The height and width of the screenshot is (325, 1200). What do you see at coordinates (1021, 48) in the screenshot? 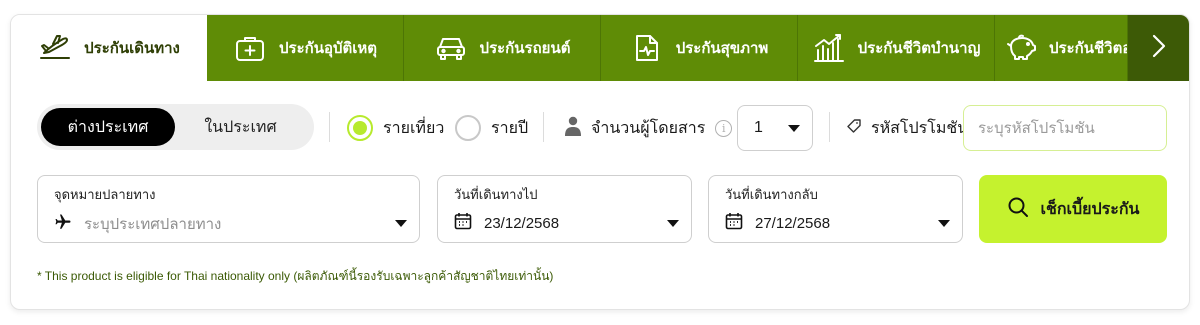
I see `piggy-bank-icon` at bounding box center [1021, 48].